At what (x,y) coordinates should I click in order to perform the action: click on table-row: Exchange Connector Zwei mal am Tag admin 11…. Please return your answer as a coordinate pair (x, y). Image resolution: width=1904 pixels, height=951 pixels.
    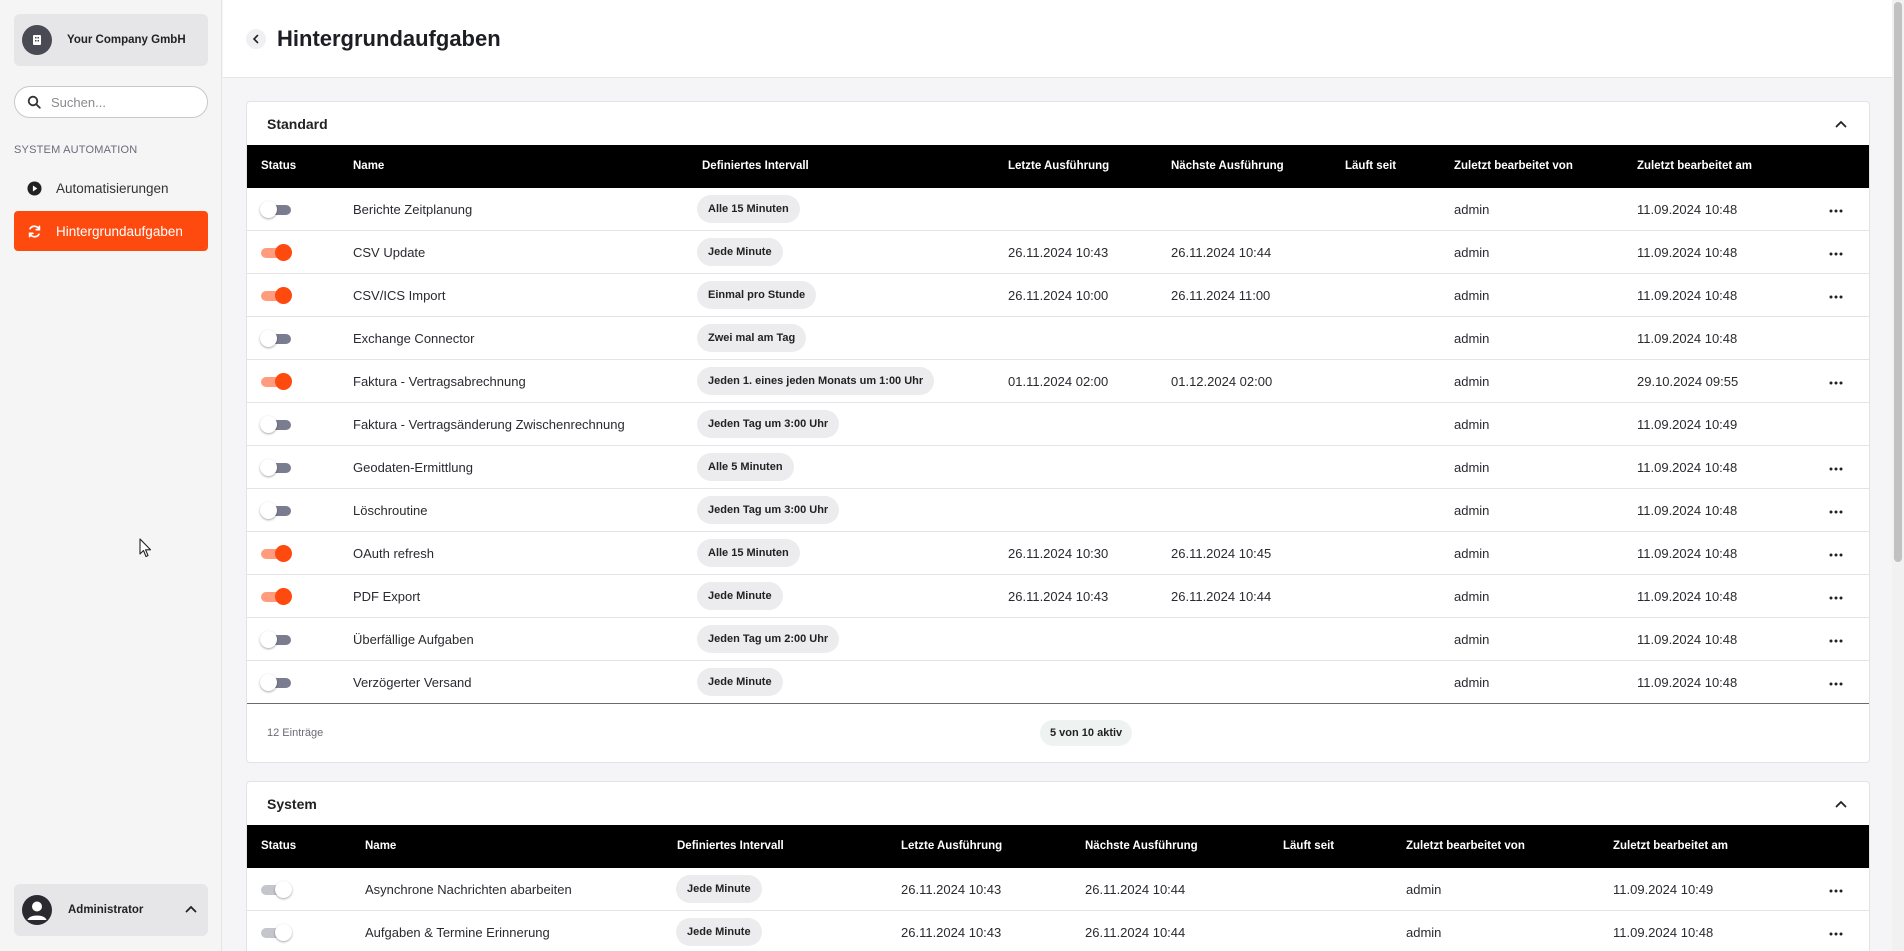
    Looking at the image, I should click on (1058, 338).